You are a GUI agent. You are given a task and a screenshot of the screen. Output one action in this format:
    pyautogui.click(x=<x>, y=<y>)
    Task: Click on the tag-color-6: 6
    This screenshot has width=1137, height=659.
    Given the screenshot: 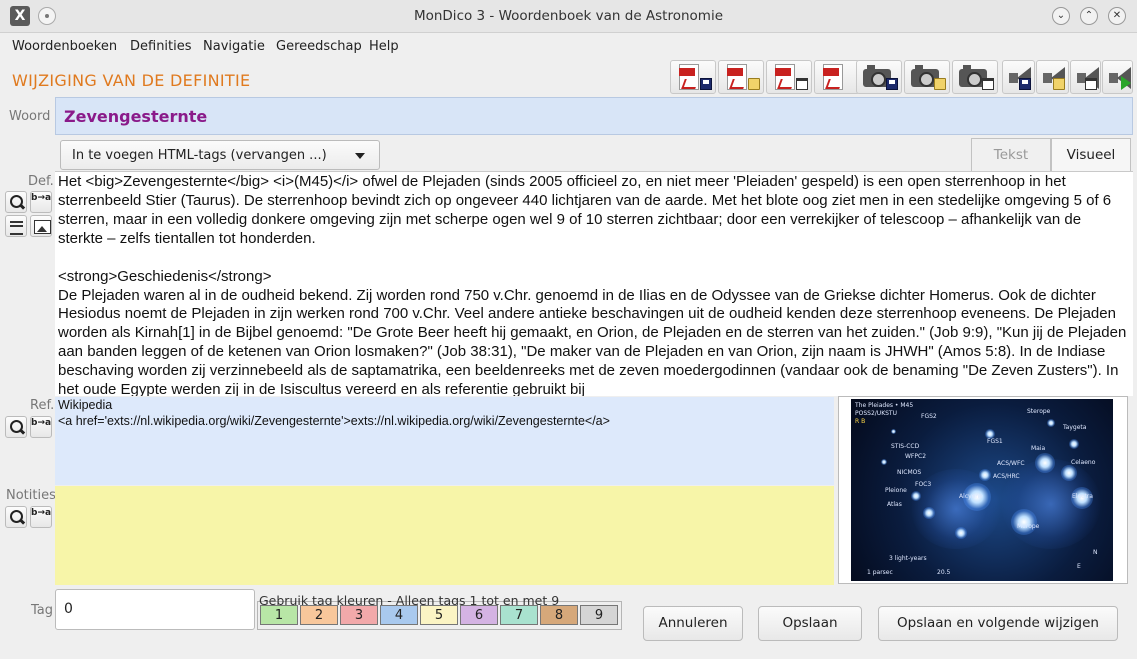 What is the action you would take?
    pyautogui.click(x=479, y=615)
    